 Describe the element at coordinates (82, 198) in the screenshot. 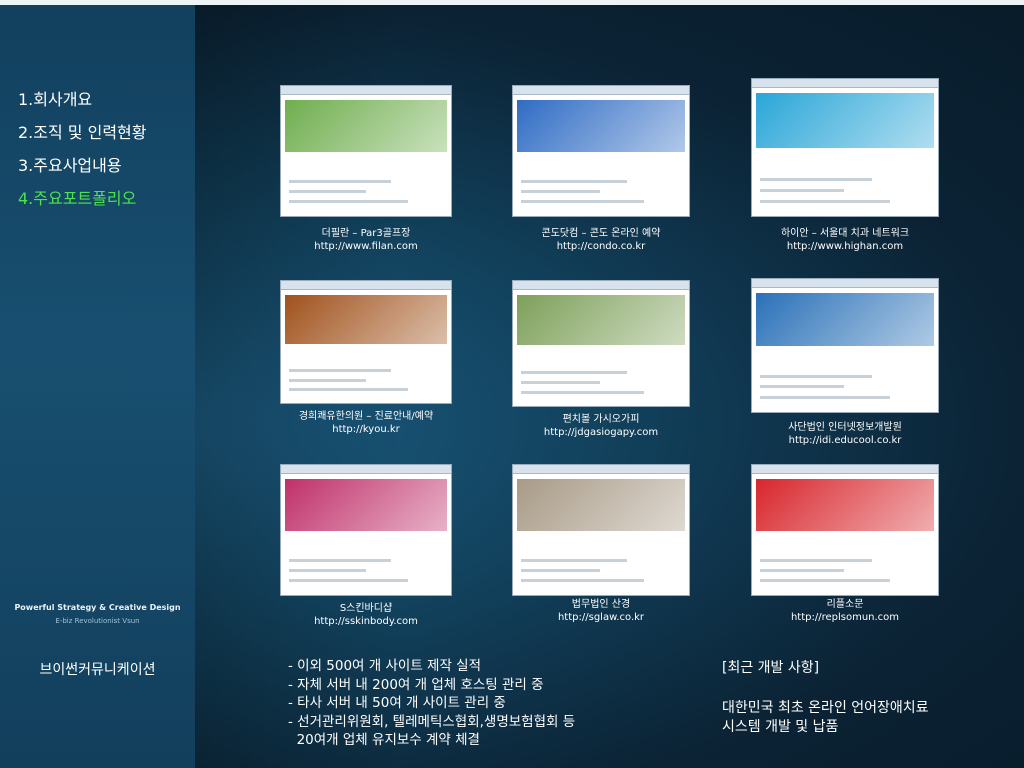

I see `menu-item-portfolio: 4.주요포트폴리오` at that location.